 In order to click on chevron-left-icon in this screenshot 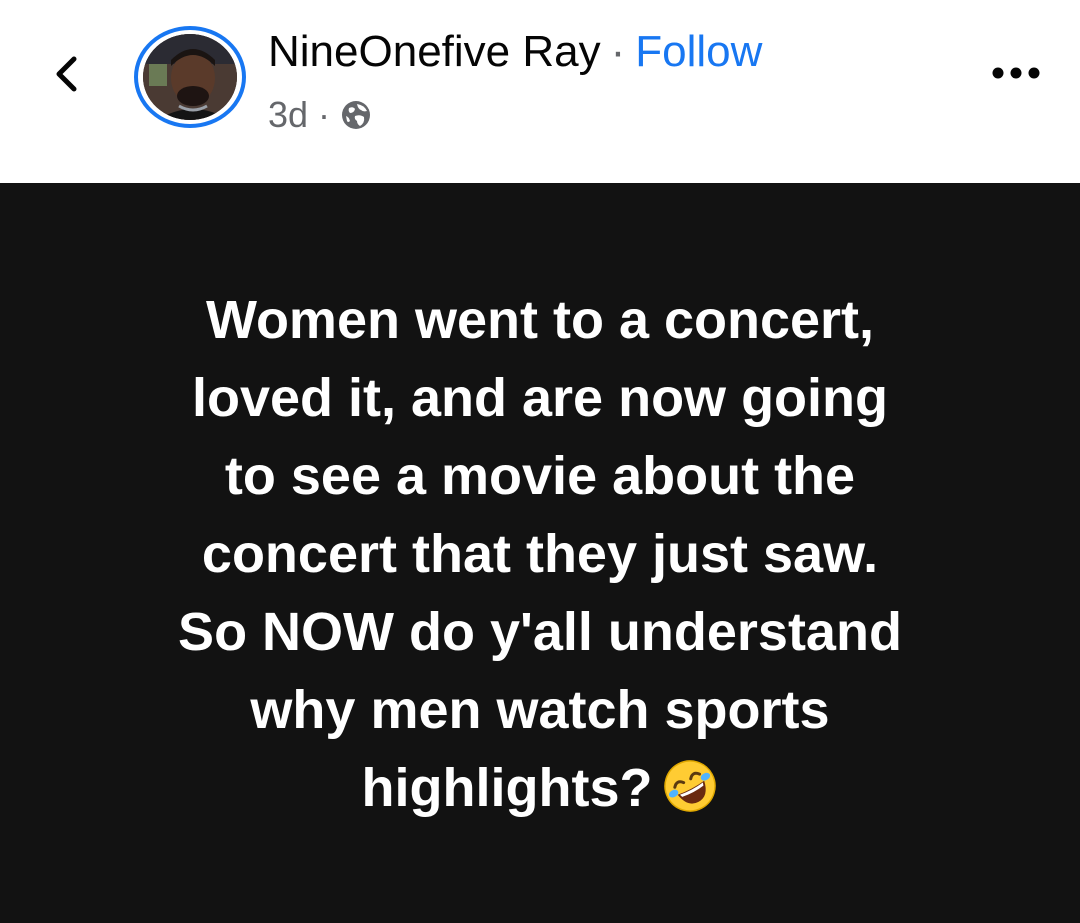, I will do `click(66, 74)`.